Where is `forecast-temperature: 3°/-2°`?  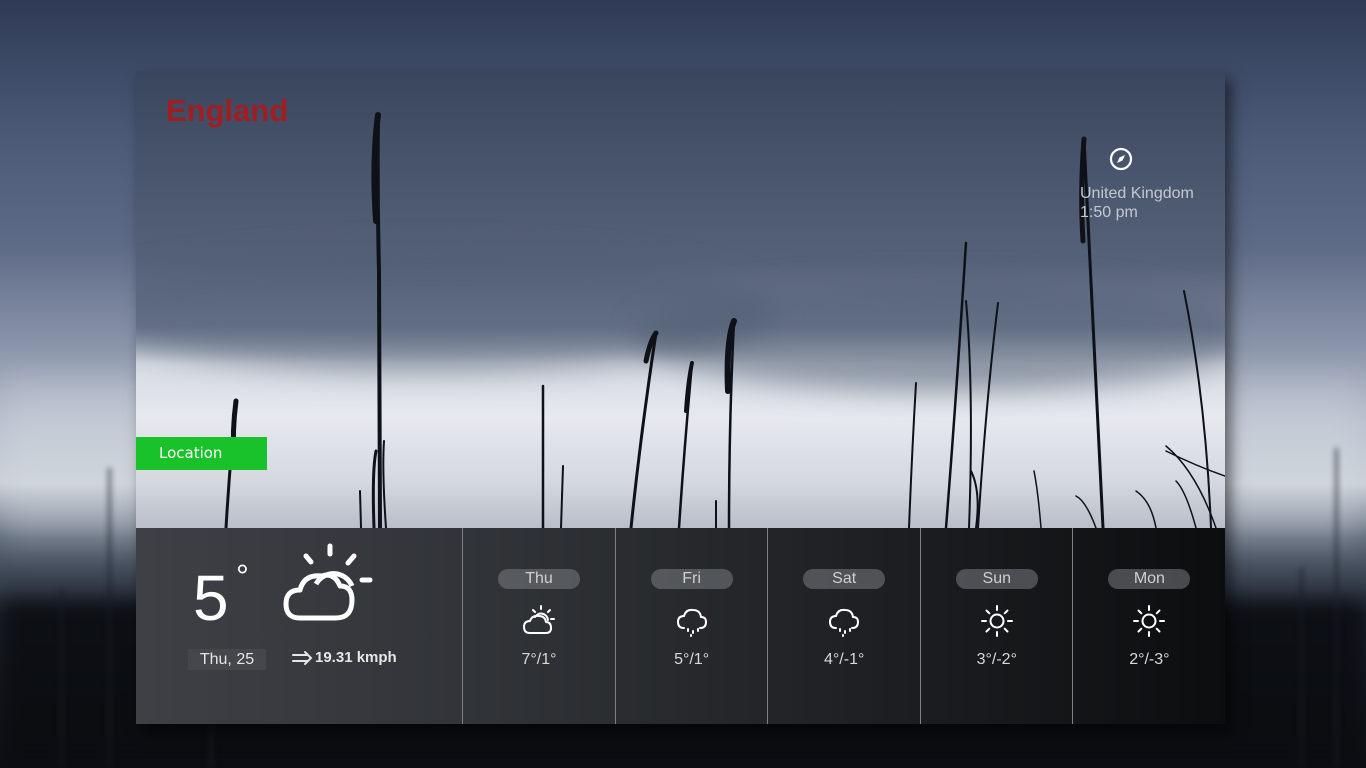 forecast-temperature: 3°/-2° is located at coordinates (996, 659).